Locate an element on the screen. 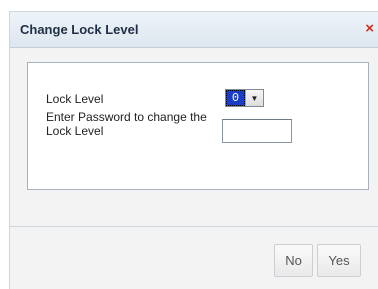  close-icon: × is located at coordinates (369, 28).